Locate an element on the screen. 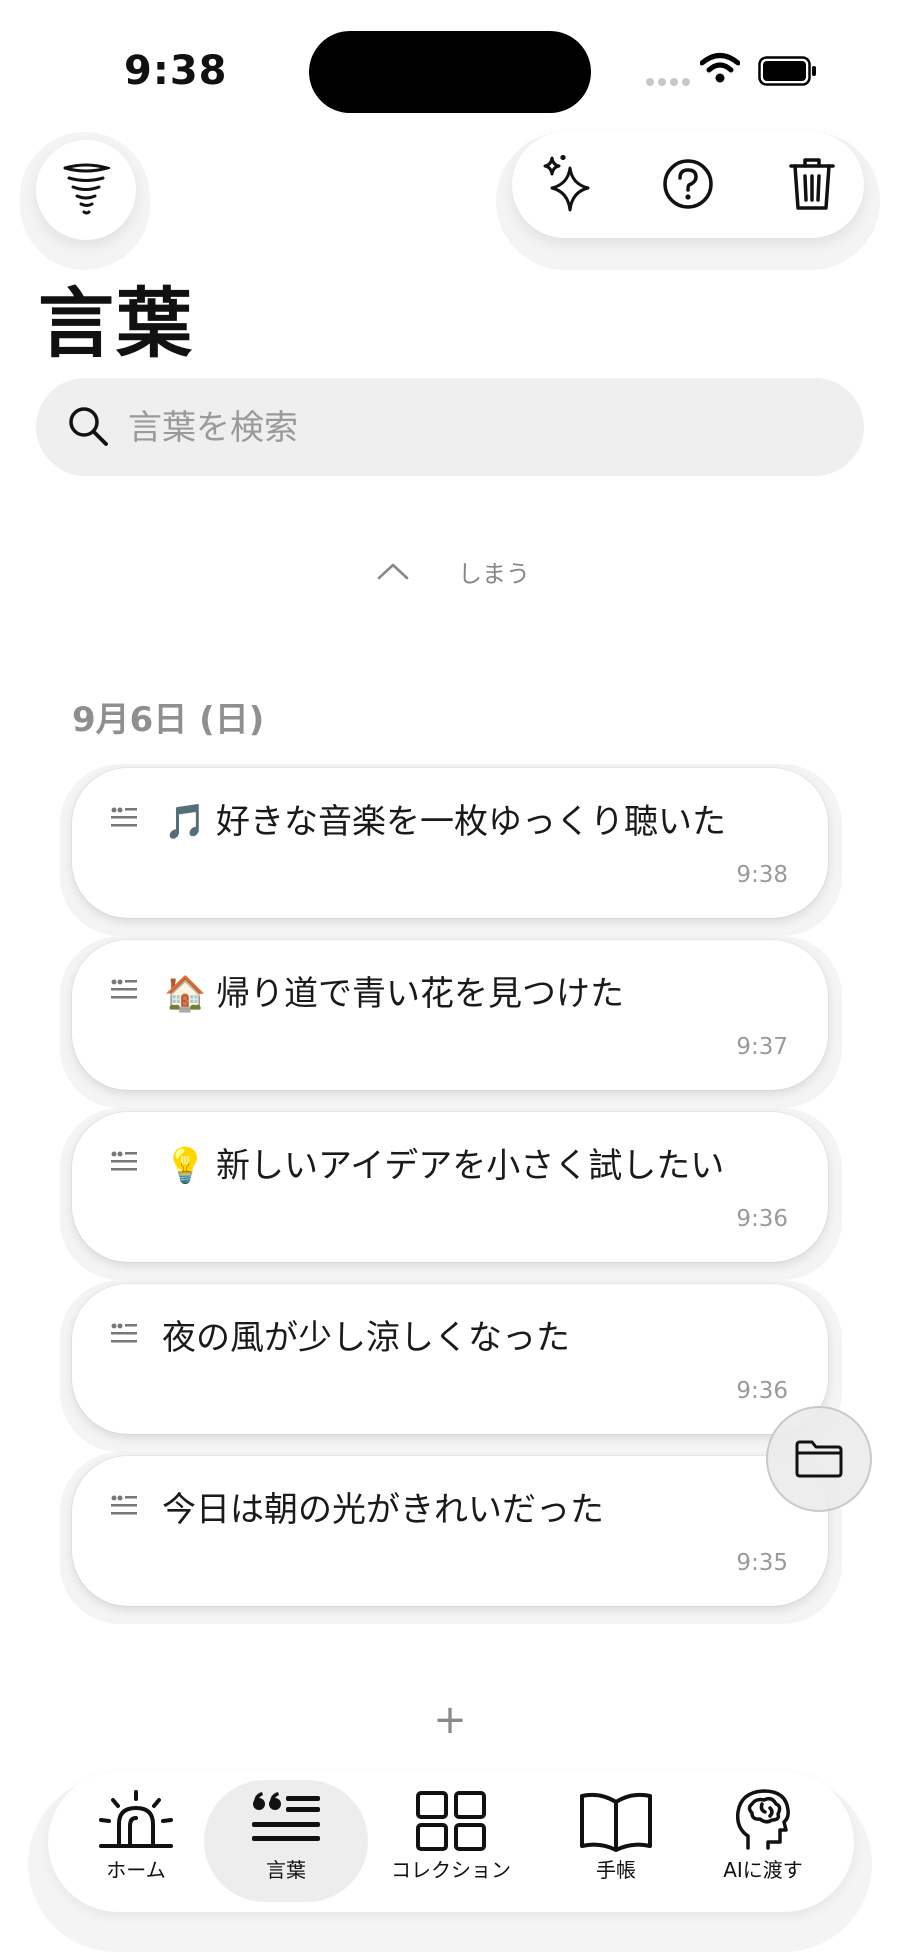 This screenshot has height=1957, width=900. trash-icon is located at coordinates (812, 184).